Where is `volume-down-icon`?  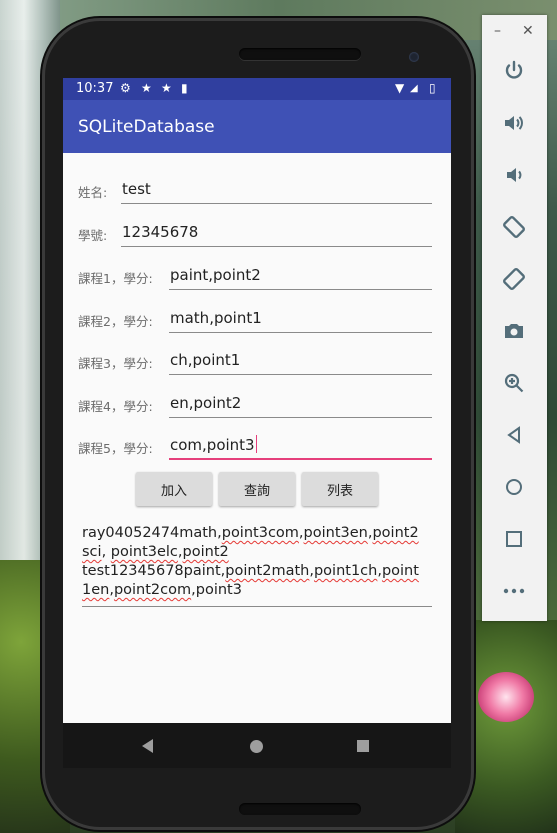
volume-down-icon is located at coordinates (514, 175).